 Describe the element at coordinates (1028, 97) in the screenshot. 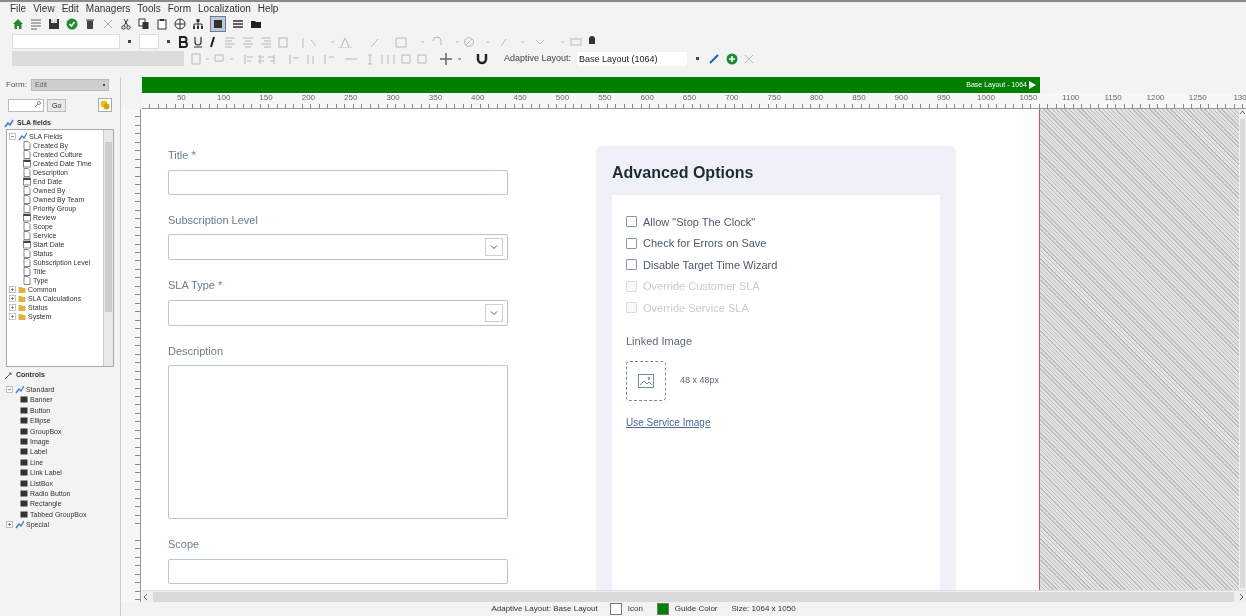

I see `ruler-label: 1050` at that location.